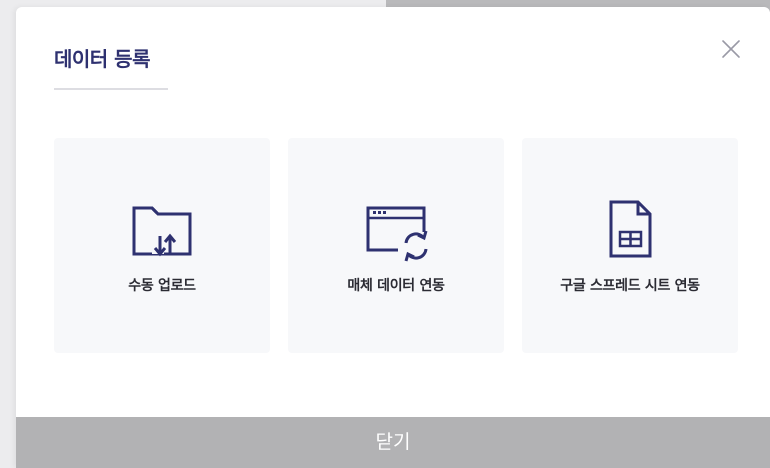  What do you see at coordinates (393, 442) in the screenshot?
I see `close-footer-button: 닫기` at bounding box center [393, 442].